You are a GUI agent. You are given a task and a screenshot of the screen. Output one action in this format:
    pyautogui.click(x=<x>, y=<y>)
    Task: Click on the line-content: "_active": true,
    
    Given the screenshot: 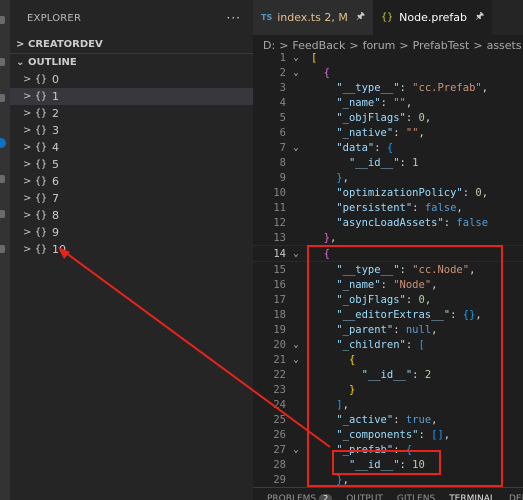 What is the action you would take?
    pyautogui.click(x=387, y=419)
    